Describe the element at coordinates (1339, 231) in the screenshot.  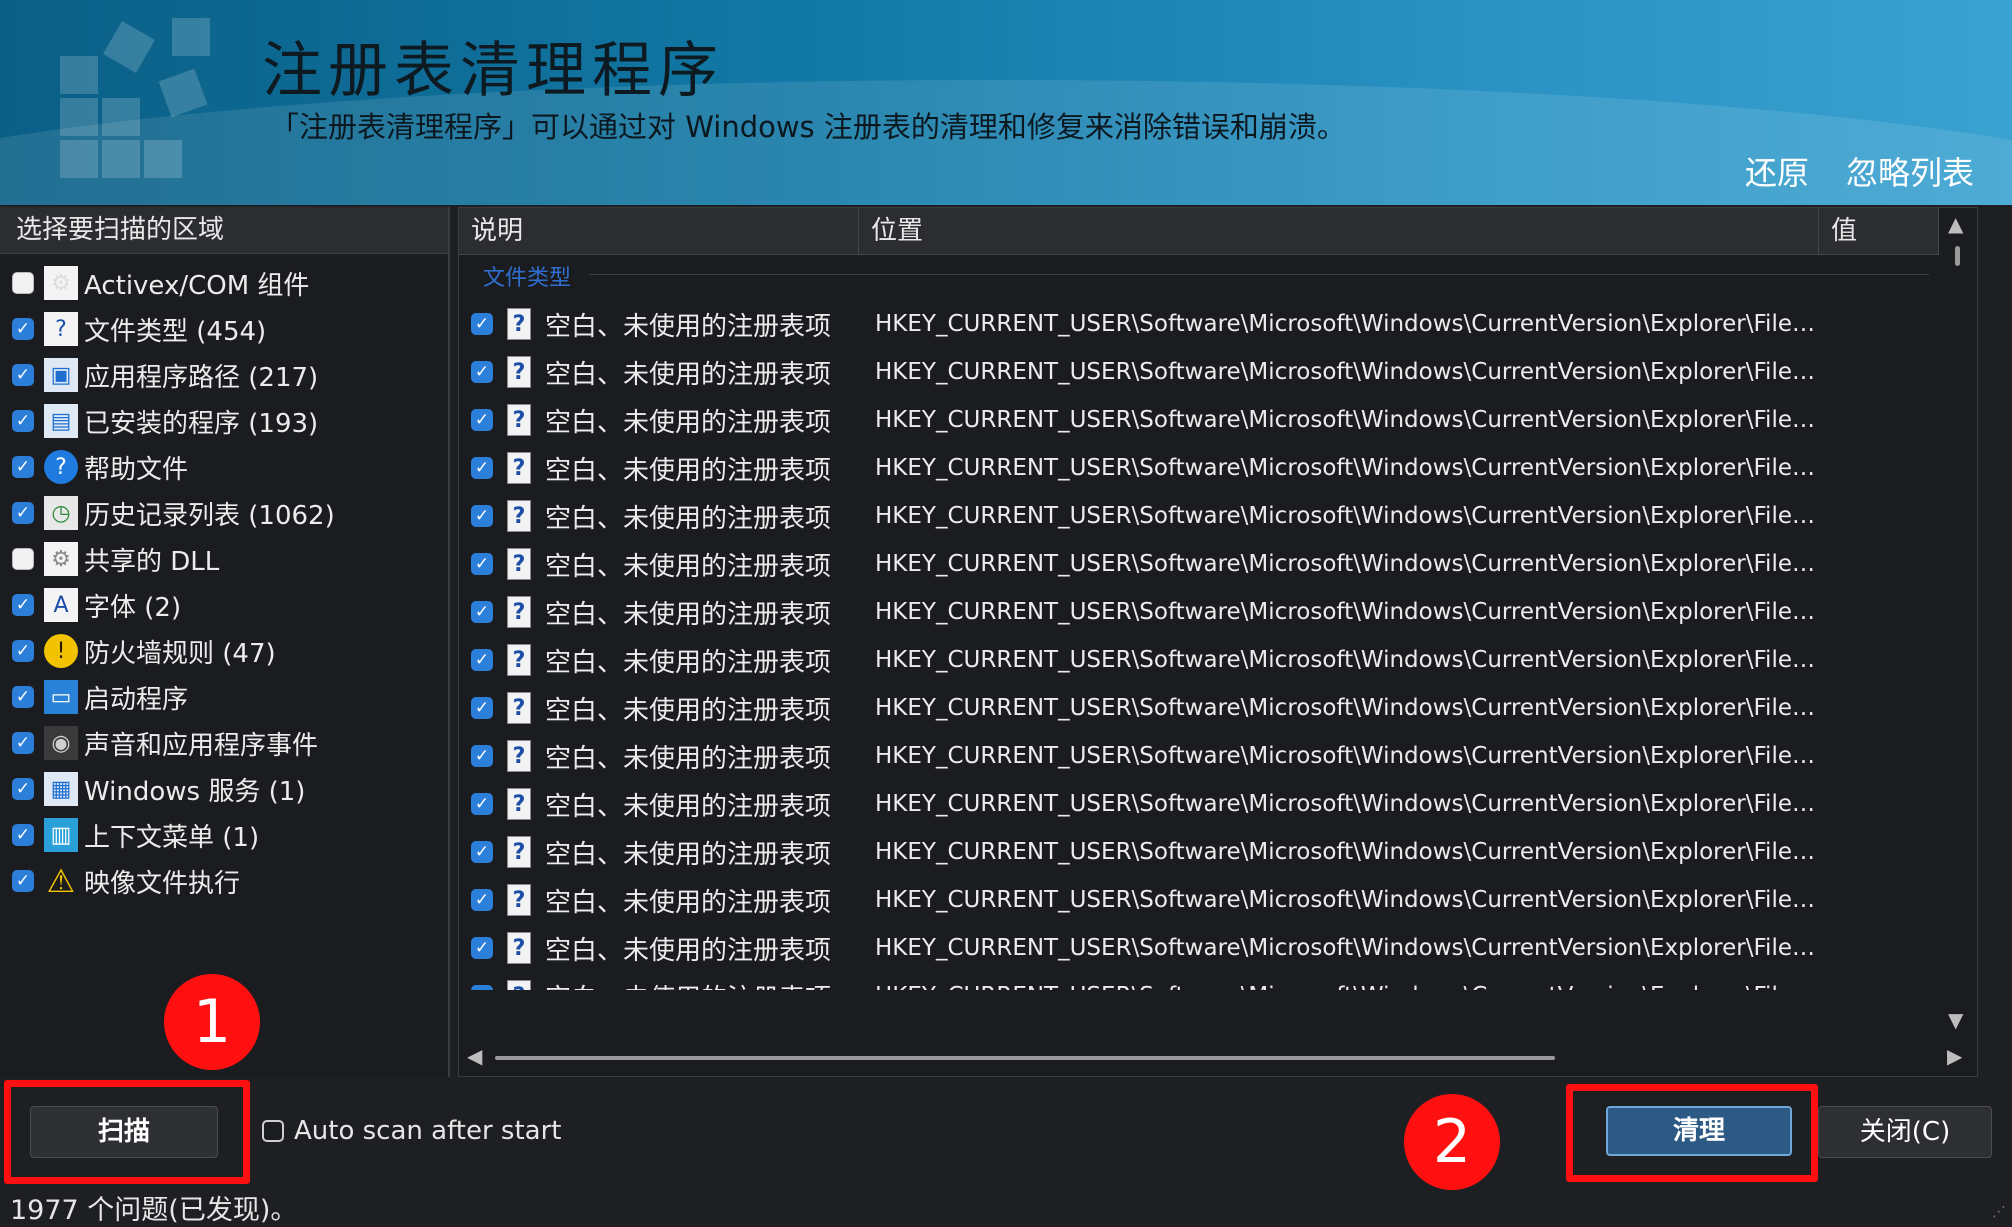
I see `column-header-location: 位置` at that location.